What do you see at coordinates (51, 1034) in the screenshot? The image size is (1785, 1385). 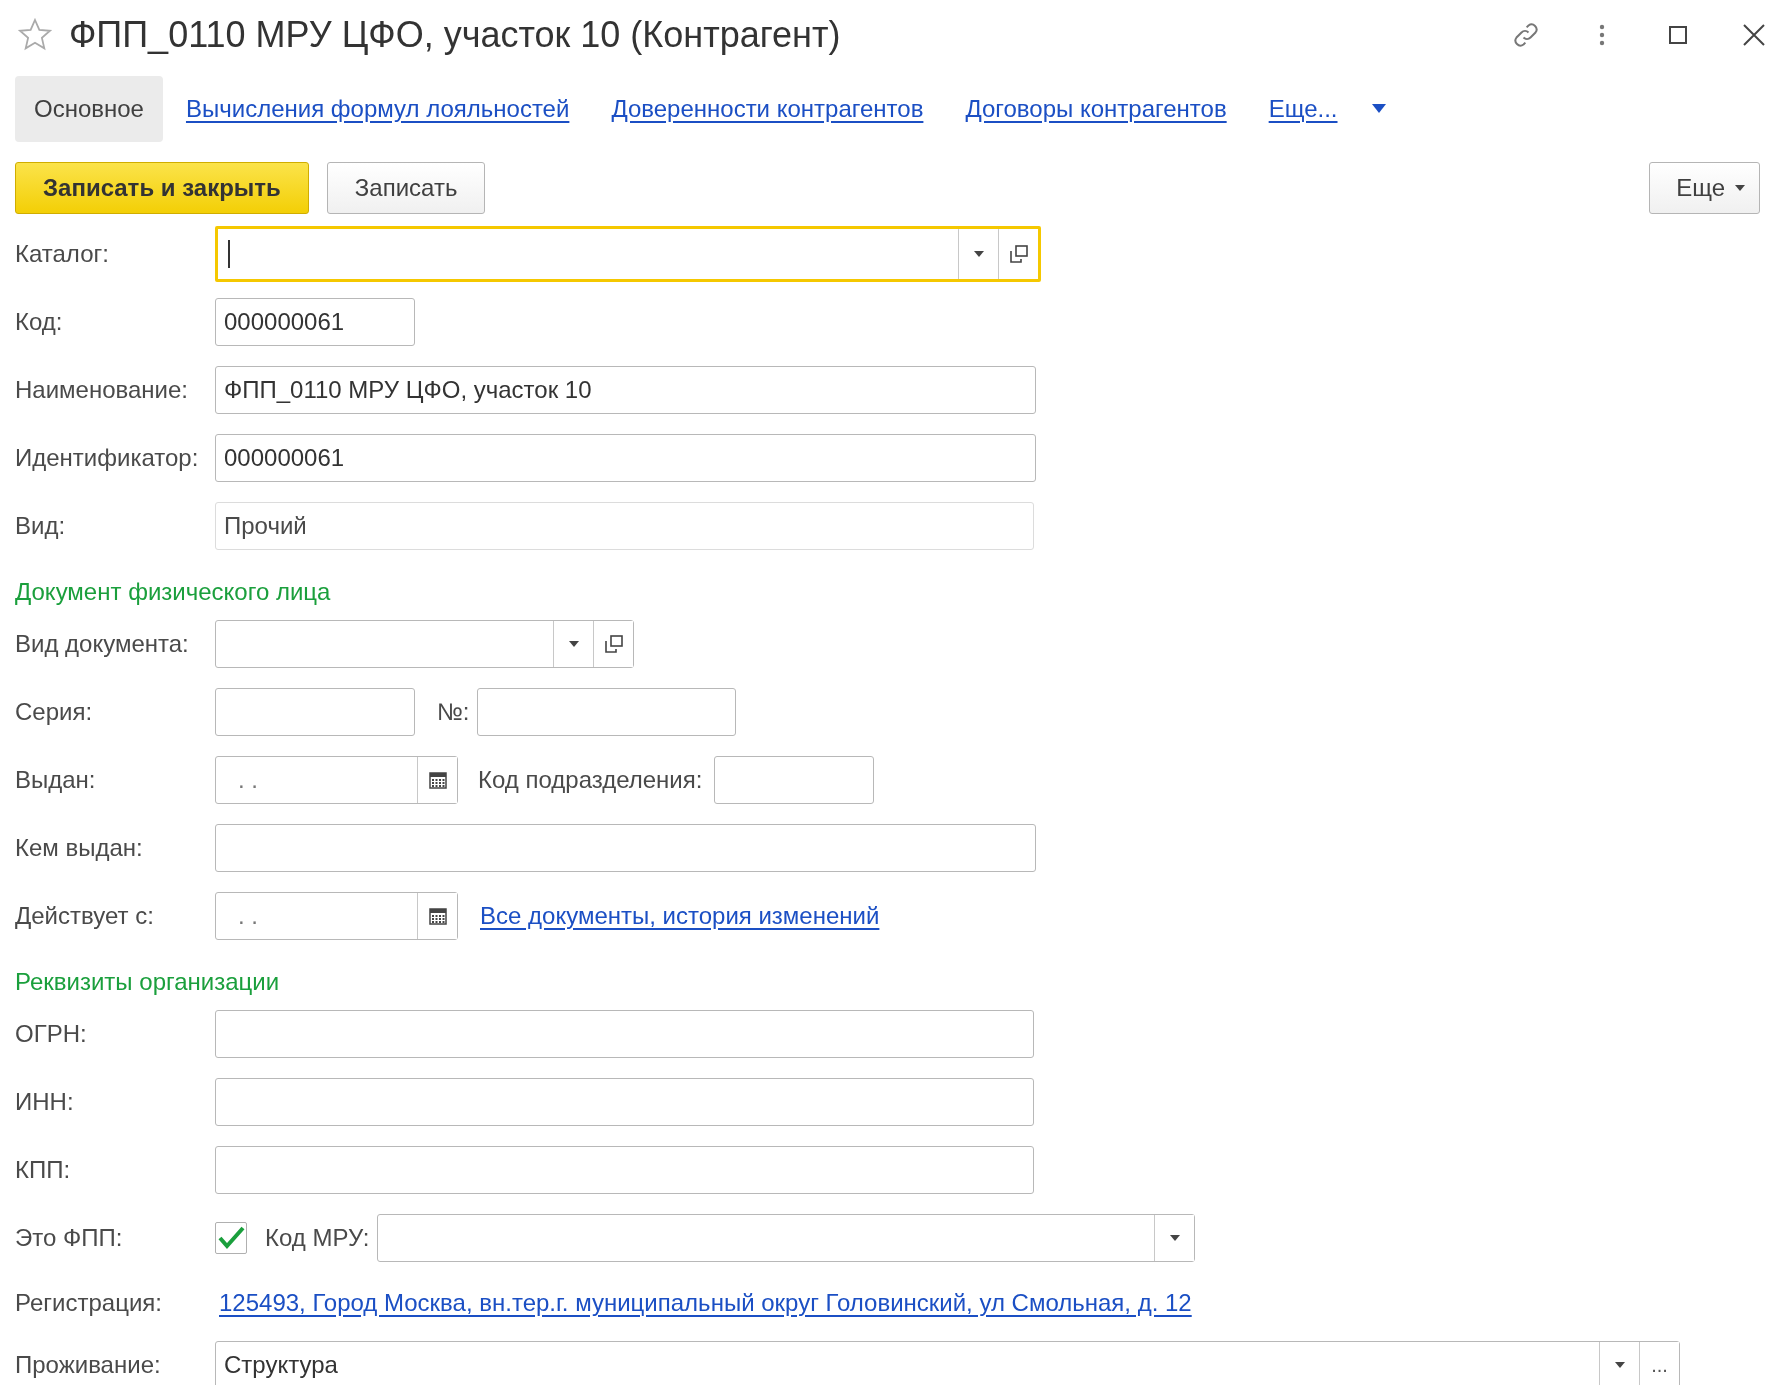 I see `field-label: ОГРН:` at bounding box center [51, 1034].